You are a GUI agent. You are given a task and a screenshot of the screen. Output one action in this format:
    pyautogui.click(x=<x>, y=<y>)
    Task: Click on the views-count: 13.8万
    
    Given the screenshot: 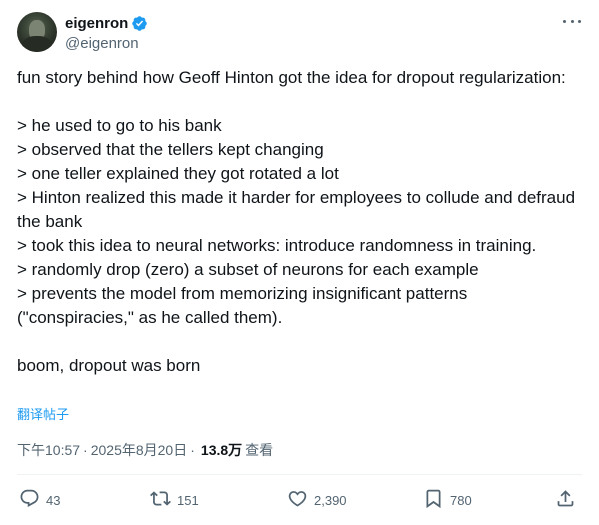 What is the action you would take?
    pyautogui.click(x=221, y=450)
    